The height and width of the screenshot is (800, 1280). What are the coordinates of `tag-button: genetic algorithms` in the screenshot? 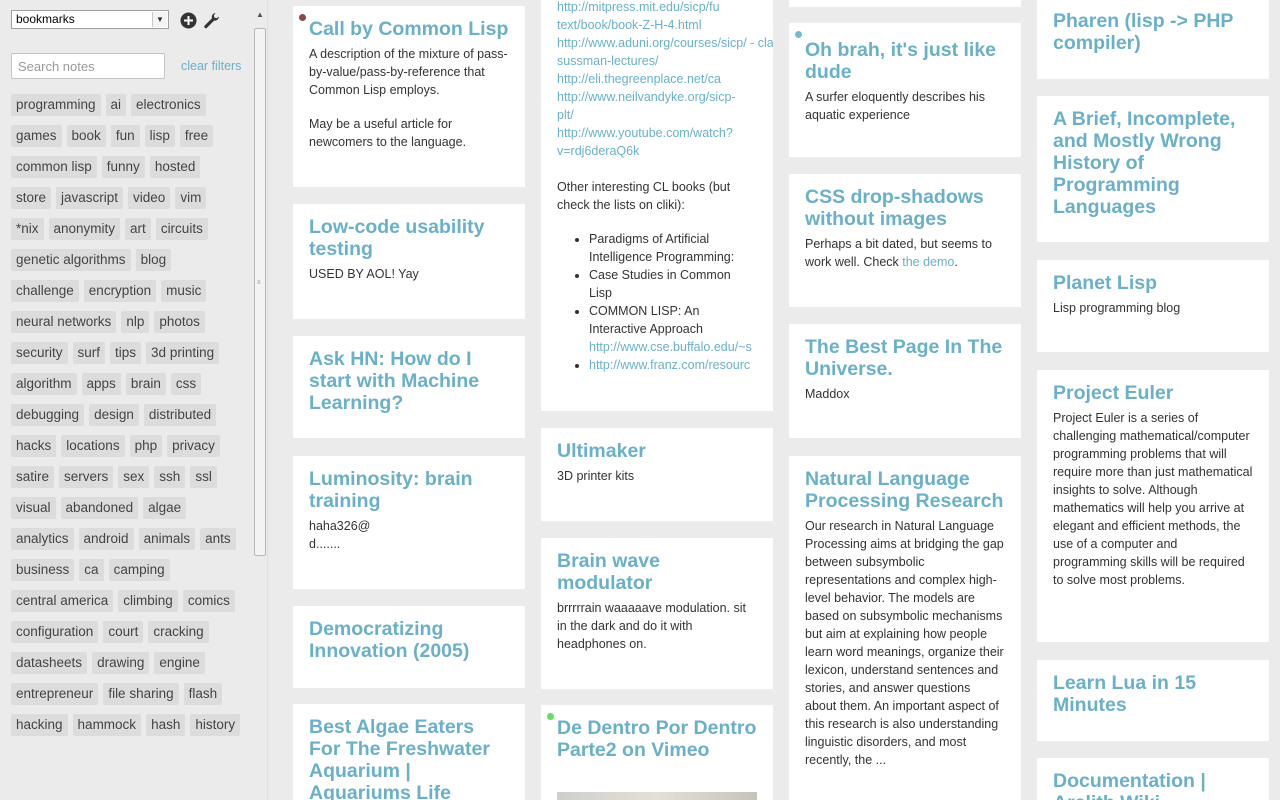 It's located at (71, 260).